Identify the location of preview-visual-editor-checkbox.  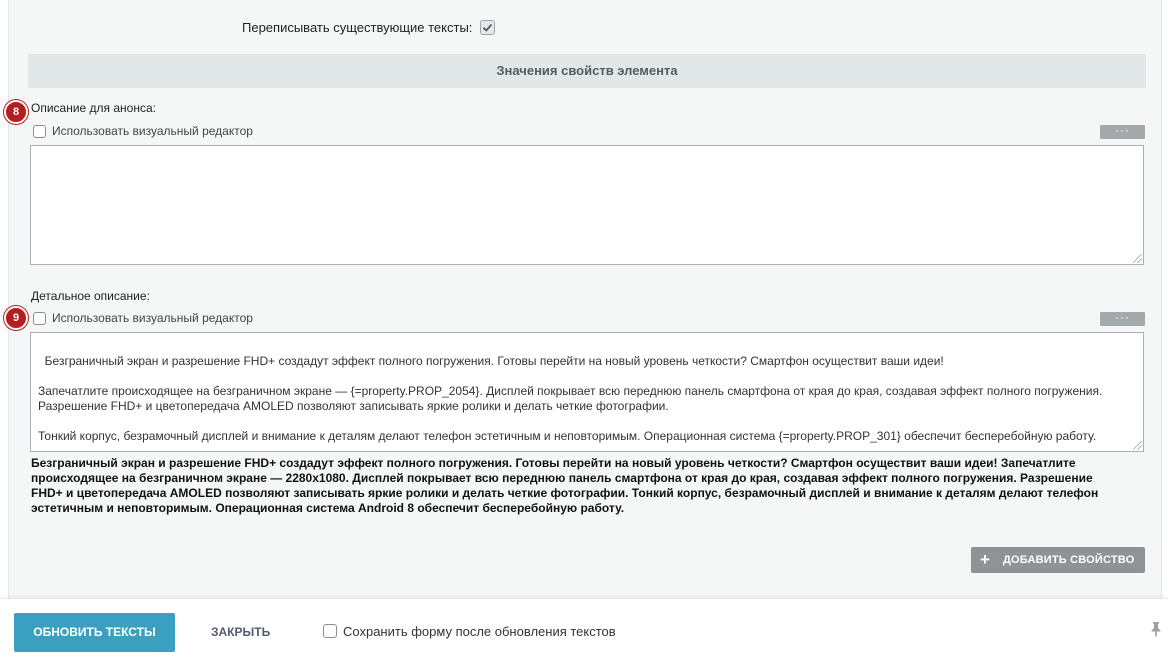
(39, 131).